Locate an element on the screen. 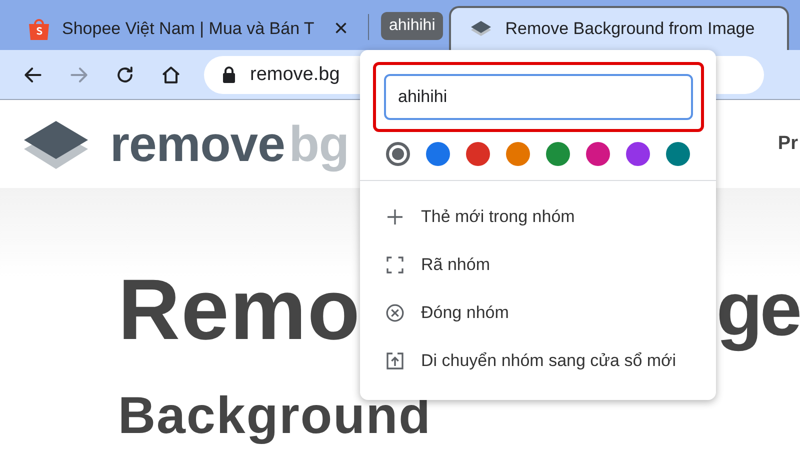 The width and height of the screenshot is (800, 450). browser-tab: Remove Background from Image is located at coordinates (619, 28).